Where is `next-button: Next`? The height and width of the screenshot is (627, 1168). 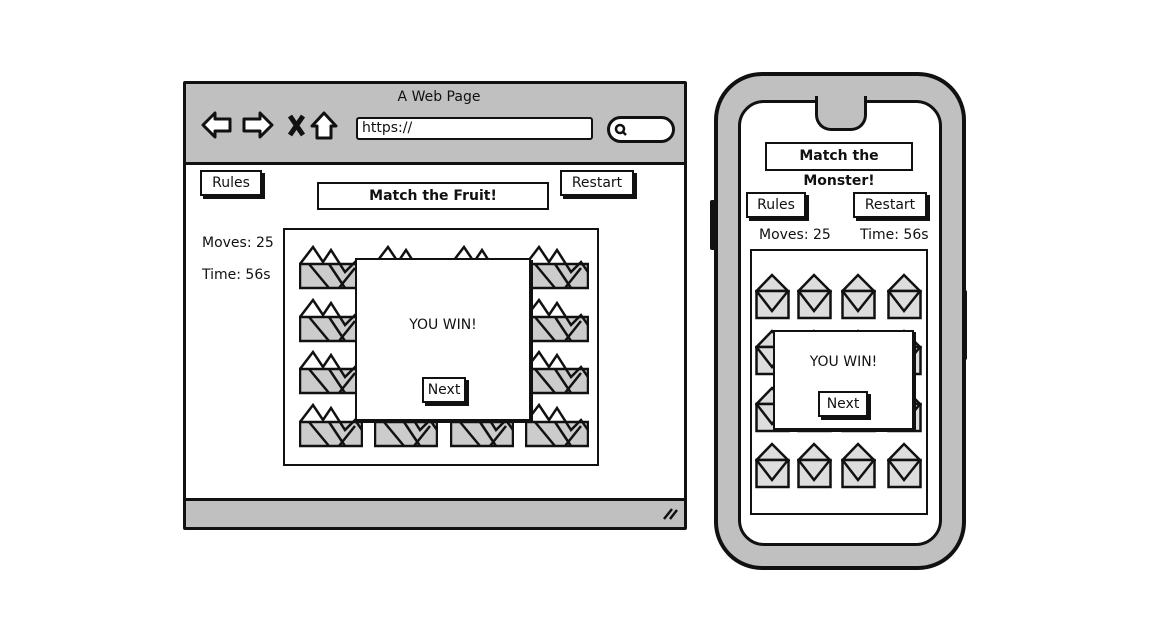
next-button: Next is located at coordinates (444, 390).